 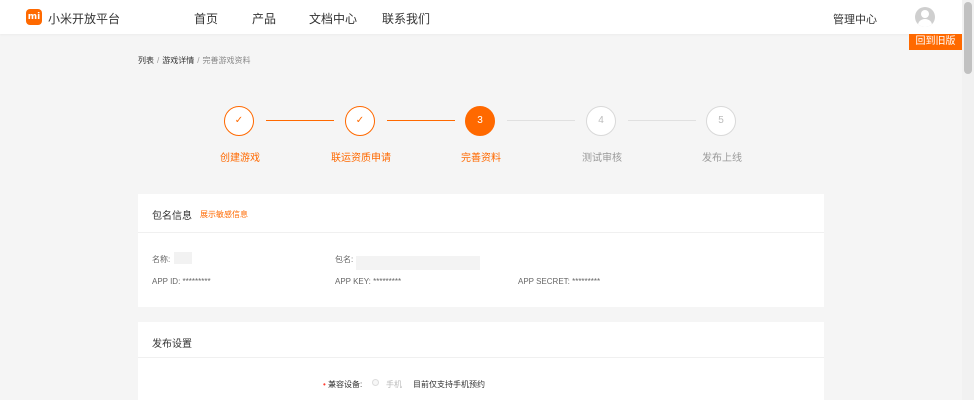 I want to click on nav-contact: 联系我们, so click(x=406, y=18).